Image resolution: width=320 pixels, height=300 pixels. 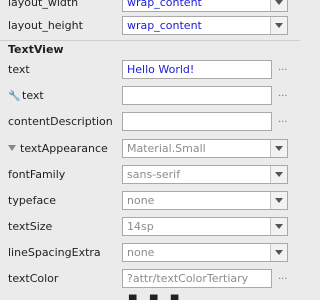 What do you see at coordinates (166, 148) in the screenshot?
I see `text-appearance-value: Material.Small` at bounding box center [166, 148].